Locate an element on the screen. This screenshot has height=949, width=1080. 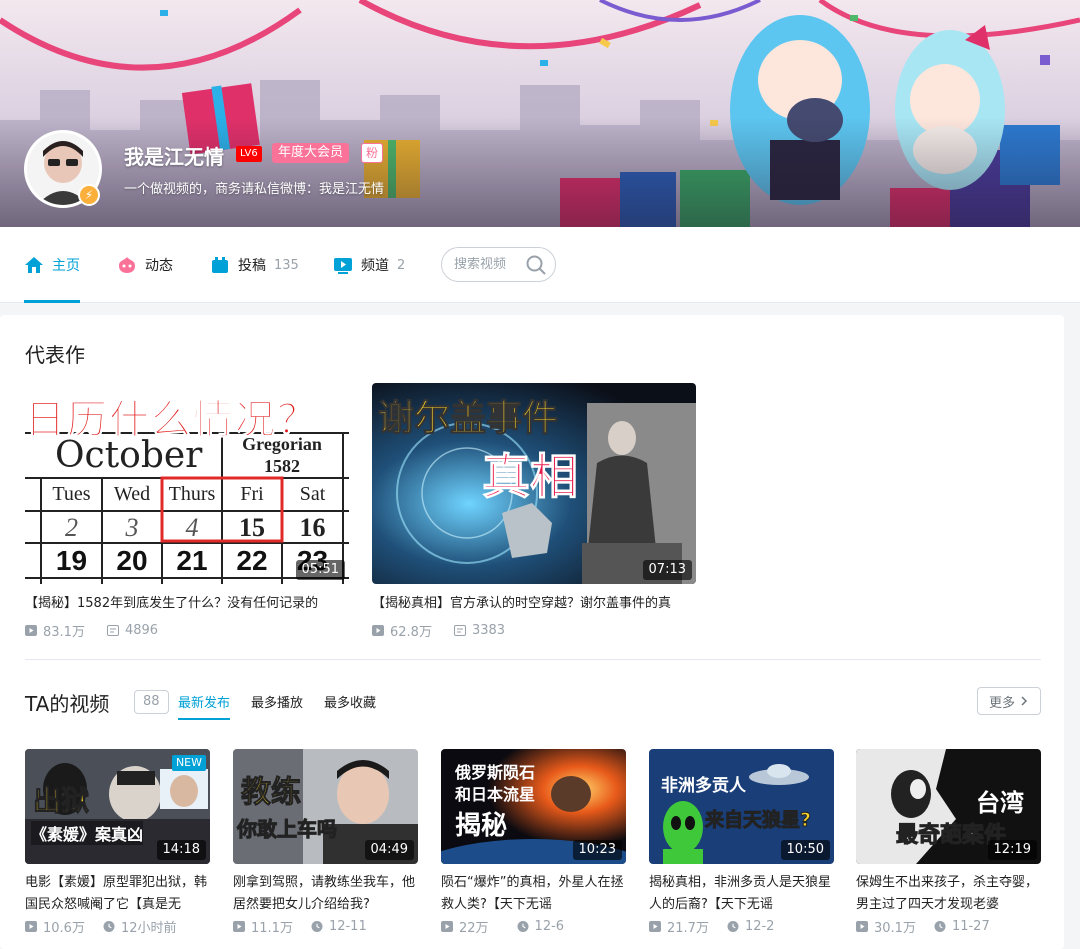
videos-section-title: TA的视频 is located at coordinates (67, 704).